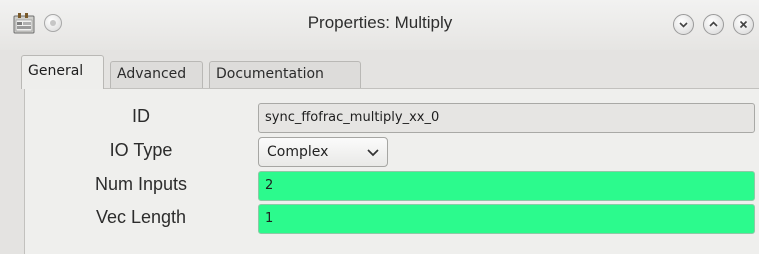 This screenshot has width=759, height=254. Describe the element at coordinates (141, 150) in the screenshot. I see `io-type-label: IO Type` at that location.